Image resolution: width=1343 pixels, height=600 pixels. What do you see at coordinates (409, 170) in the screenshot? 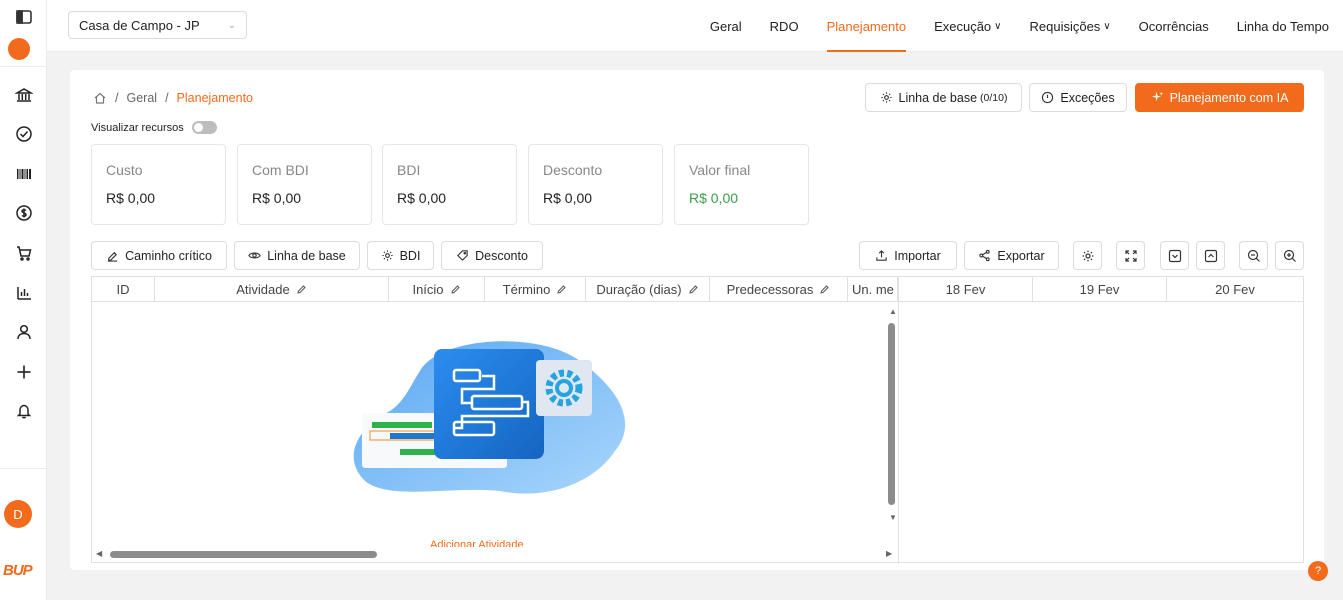
I see `stat-label: BDI` at bounding box center [409, 170].